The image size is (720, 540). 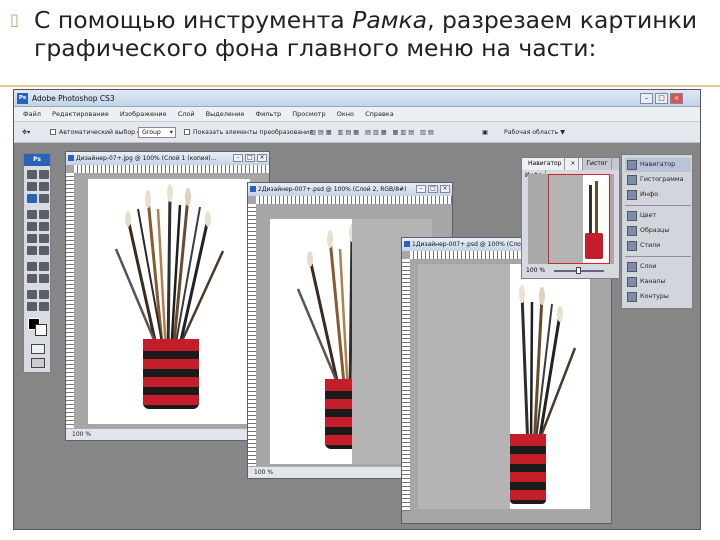 What do you see at coordinates (32, 198) in the screenshot?
I see `crop-tool` at bounding box center [32, 198].